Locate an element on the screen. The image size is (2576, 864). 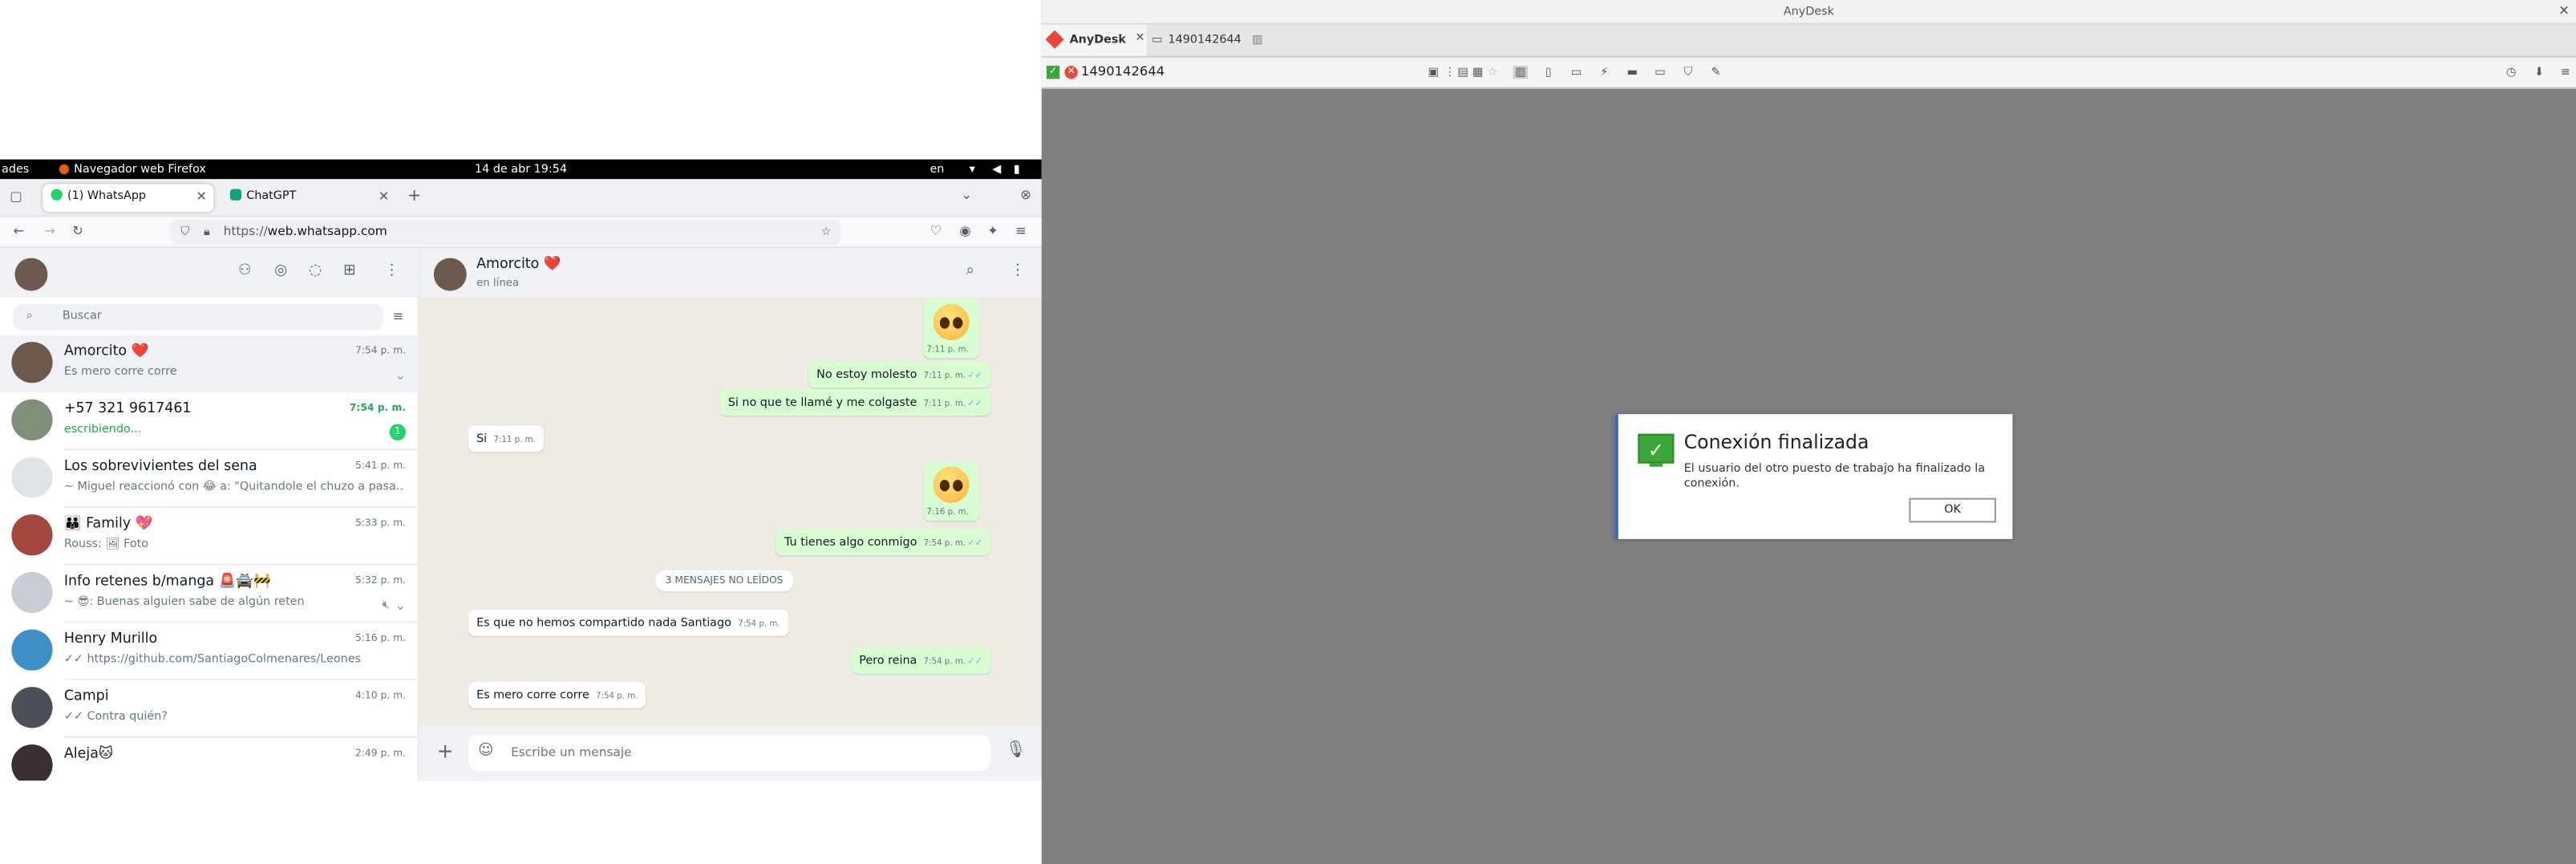
firefox-icon is located at coordinates (64, 169).